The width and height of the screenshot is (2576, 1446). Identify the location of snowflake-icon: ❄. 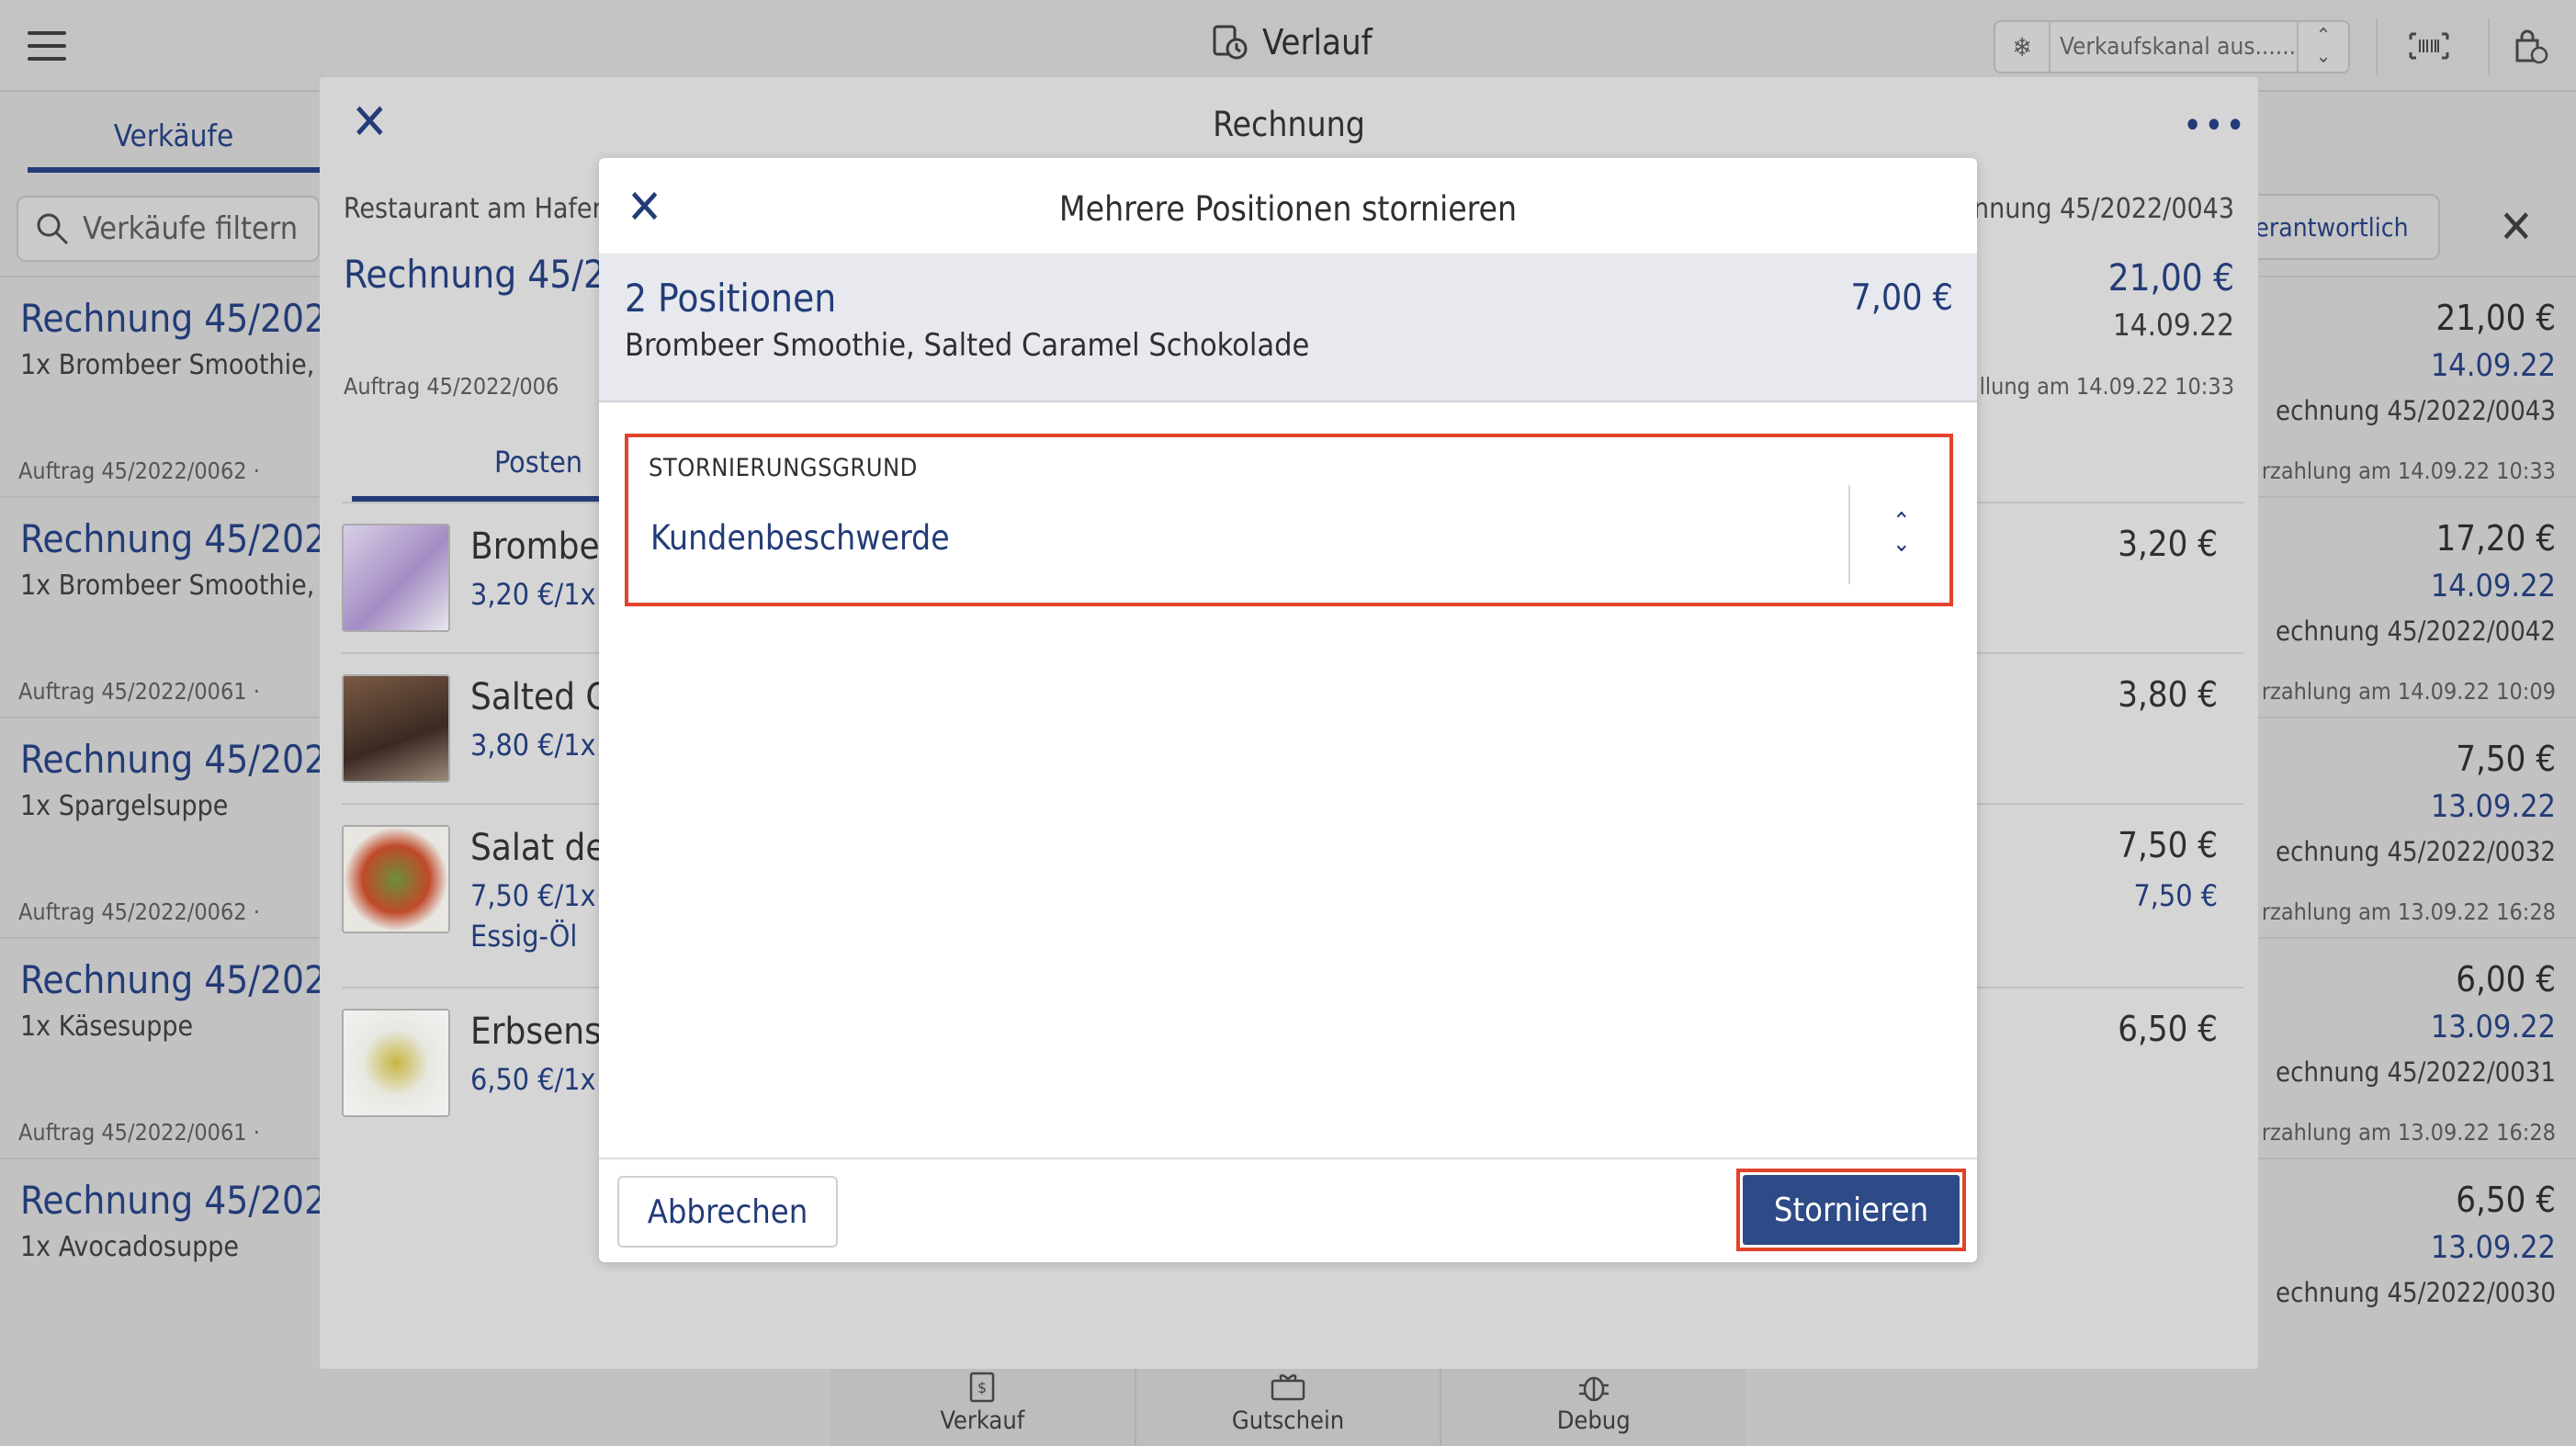
(2023, 47).